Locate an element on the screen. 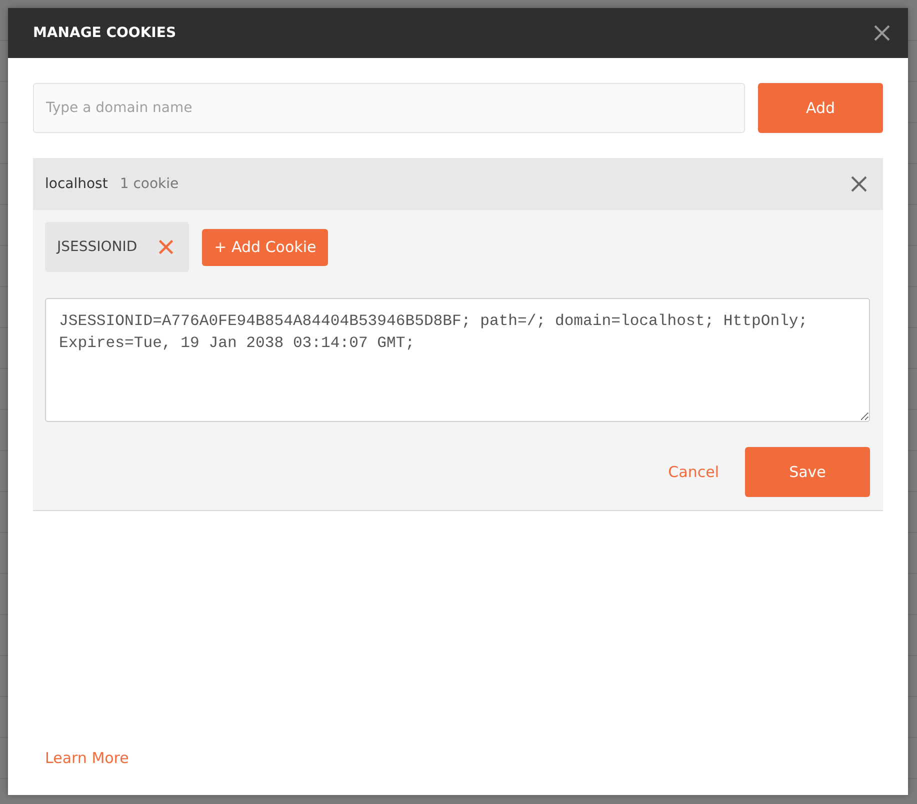 The width and height of the screenshot is (917, 804). cookie-text-field: JSESSIONID=A776A0FE94B854A84404B53946B5D8BF; path=/; domain=localhost; HttpOnly; Expires=Tue, 19 Jan 2038 03:14:07 GMT; is located at coordinates (457, 360).